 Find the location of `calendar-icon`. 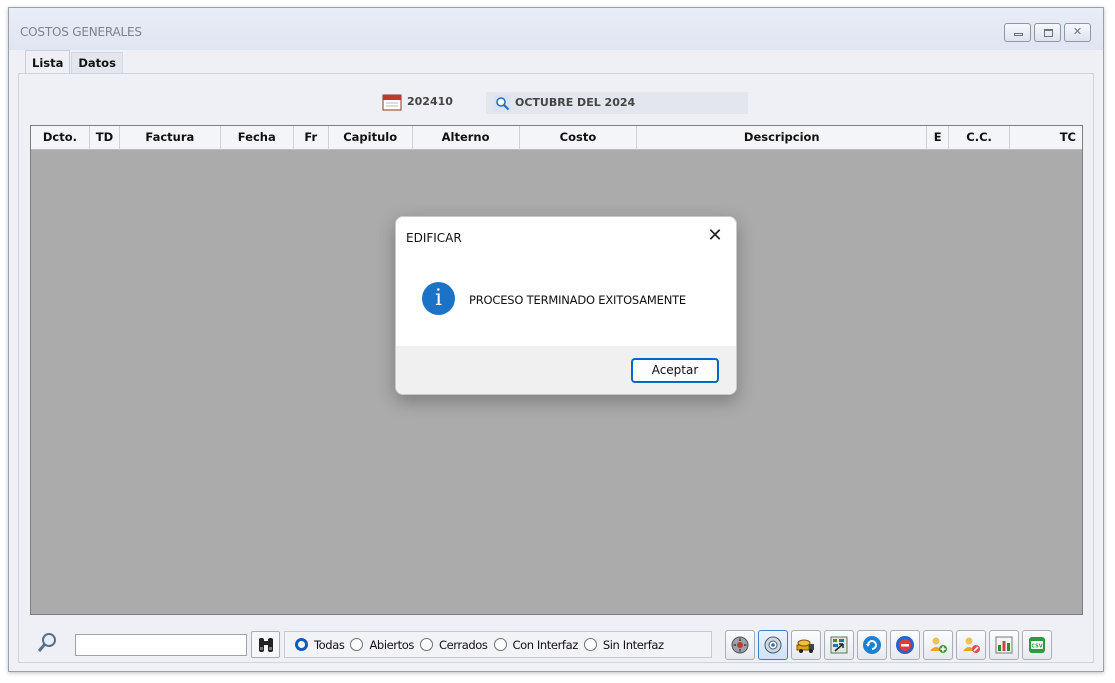

calendar-icon is located at coordinates (392, 102).